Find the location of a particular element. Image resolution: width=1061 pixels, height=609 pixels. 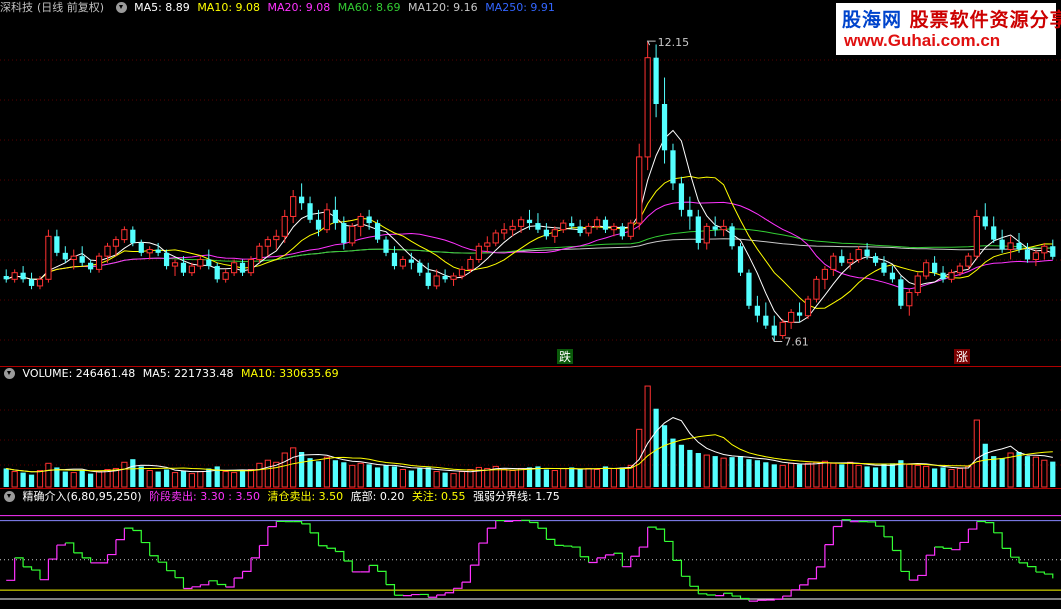

ma60-line is located at coordinates (529, 254).